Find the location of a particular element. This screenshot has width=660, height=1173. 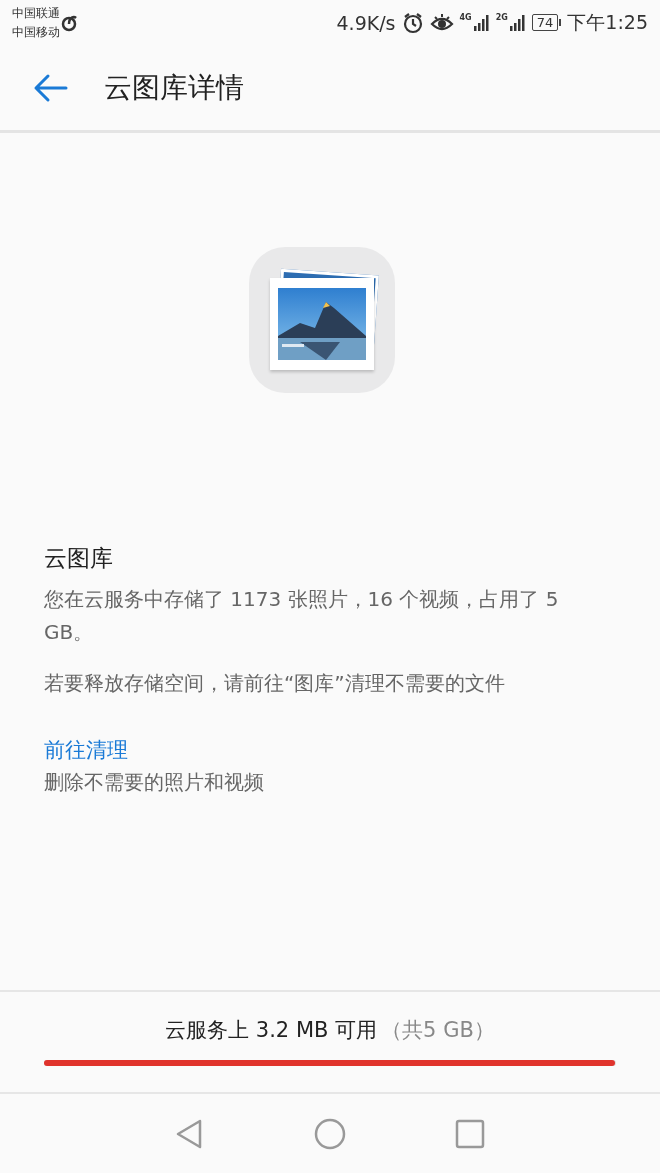

network-type: 4G is located at coordinates (465, 17).